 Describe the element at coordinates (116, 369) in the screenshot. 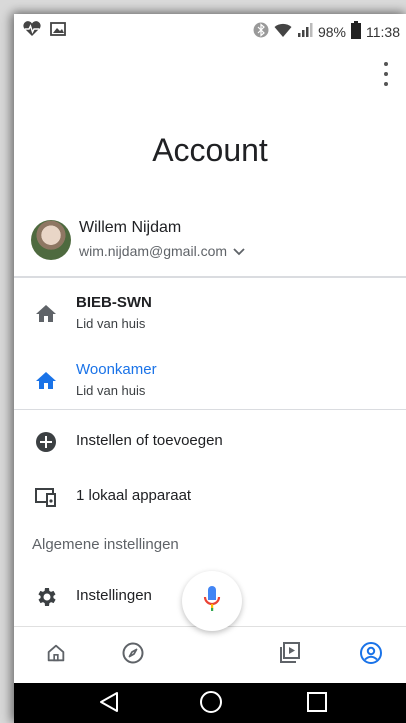

I see `home-name: Woonkamer` at that location.